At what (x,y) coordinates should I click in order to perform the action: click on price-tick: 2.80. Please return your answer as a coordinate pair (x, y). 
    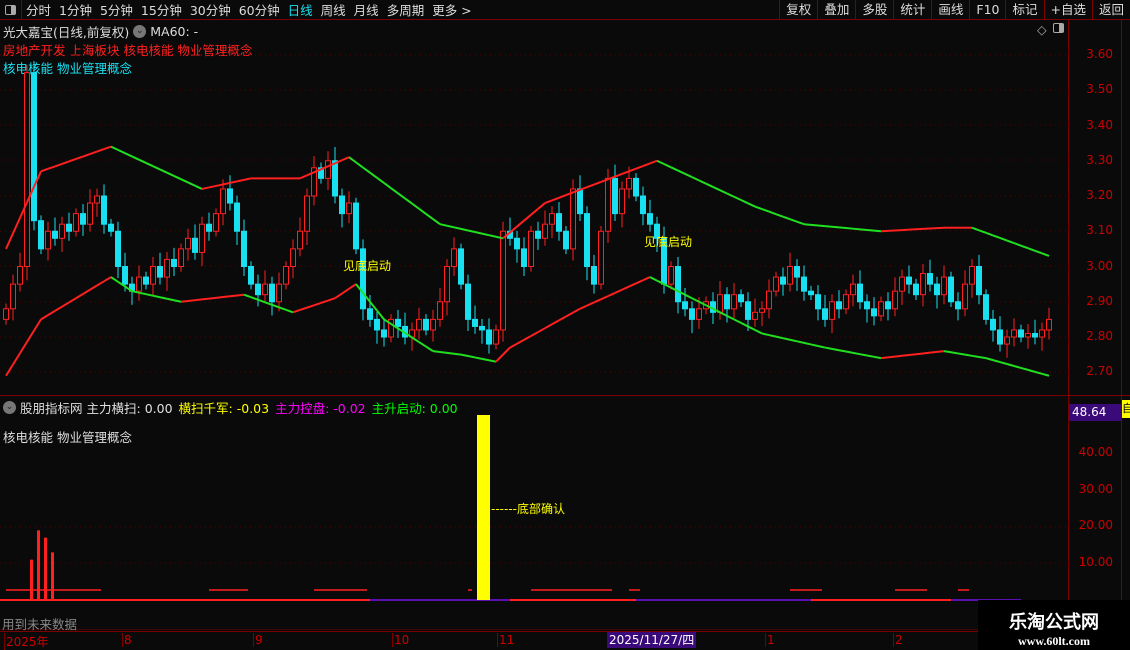
    Looking at the image, I should click on (1099, 336).